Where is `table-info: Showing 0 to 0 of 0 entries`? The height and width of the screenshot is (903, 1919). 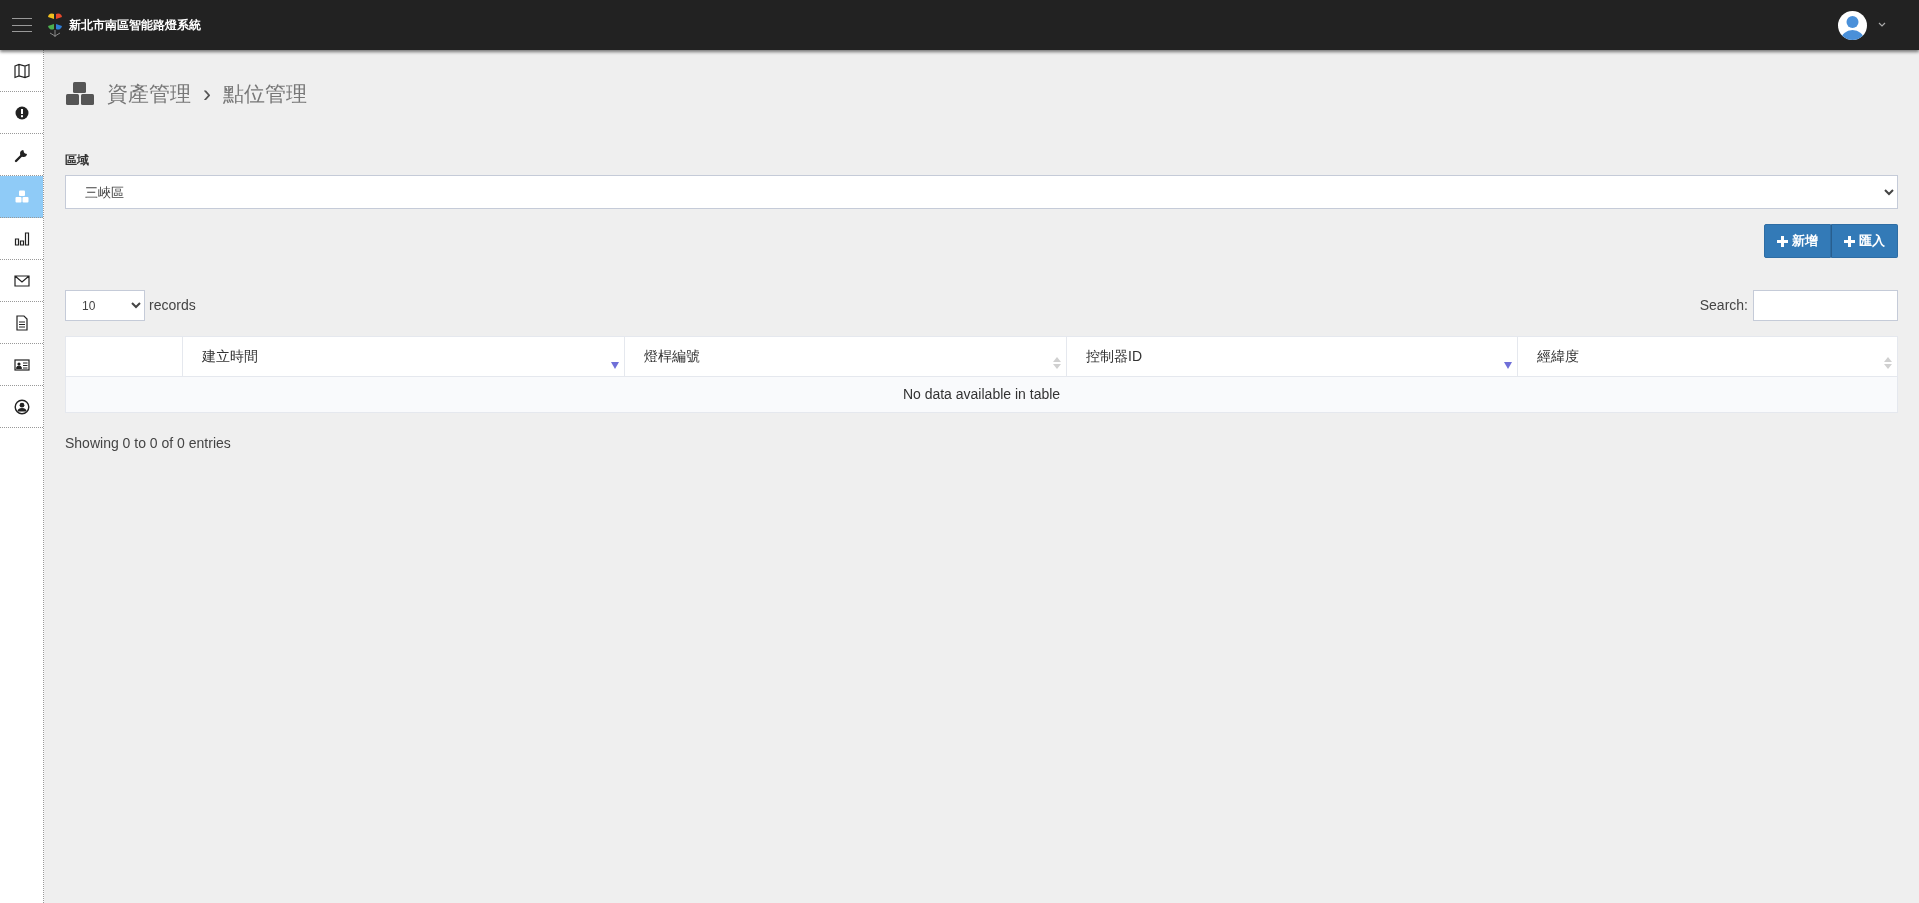
table-info: Showing 0 to 0 of 0 entries is located at coordinates (148, 443).